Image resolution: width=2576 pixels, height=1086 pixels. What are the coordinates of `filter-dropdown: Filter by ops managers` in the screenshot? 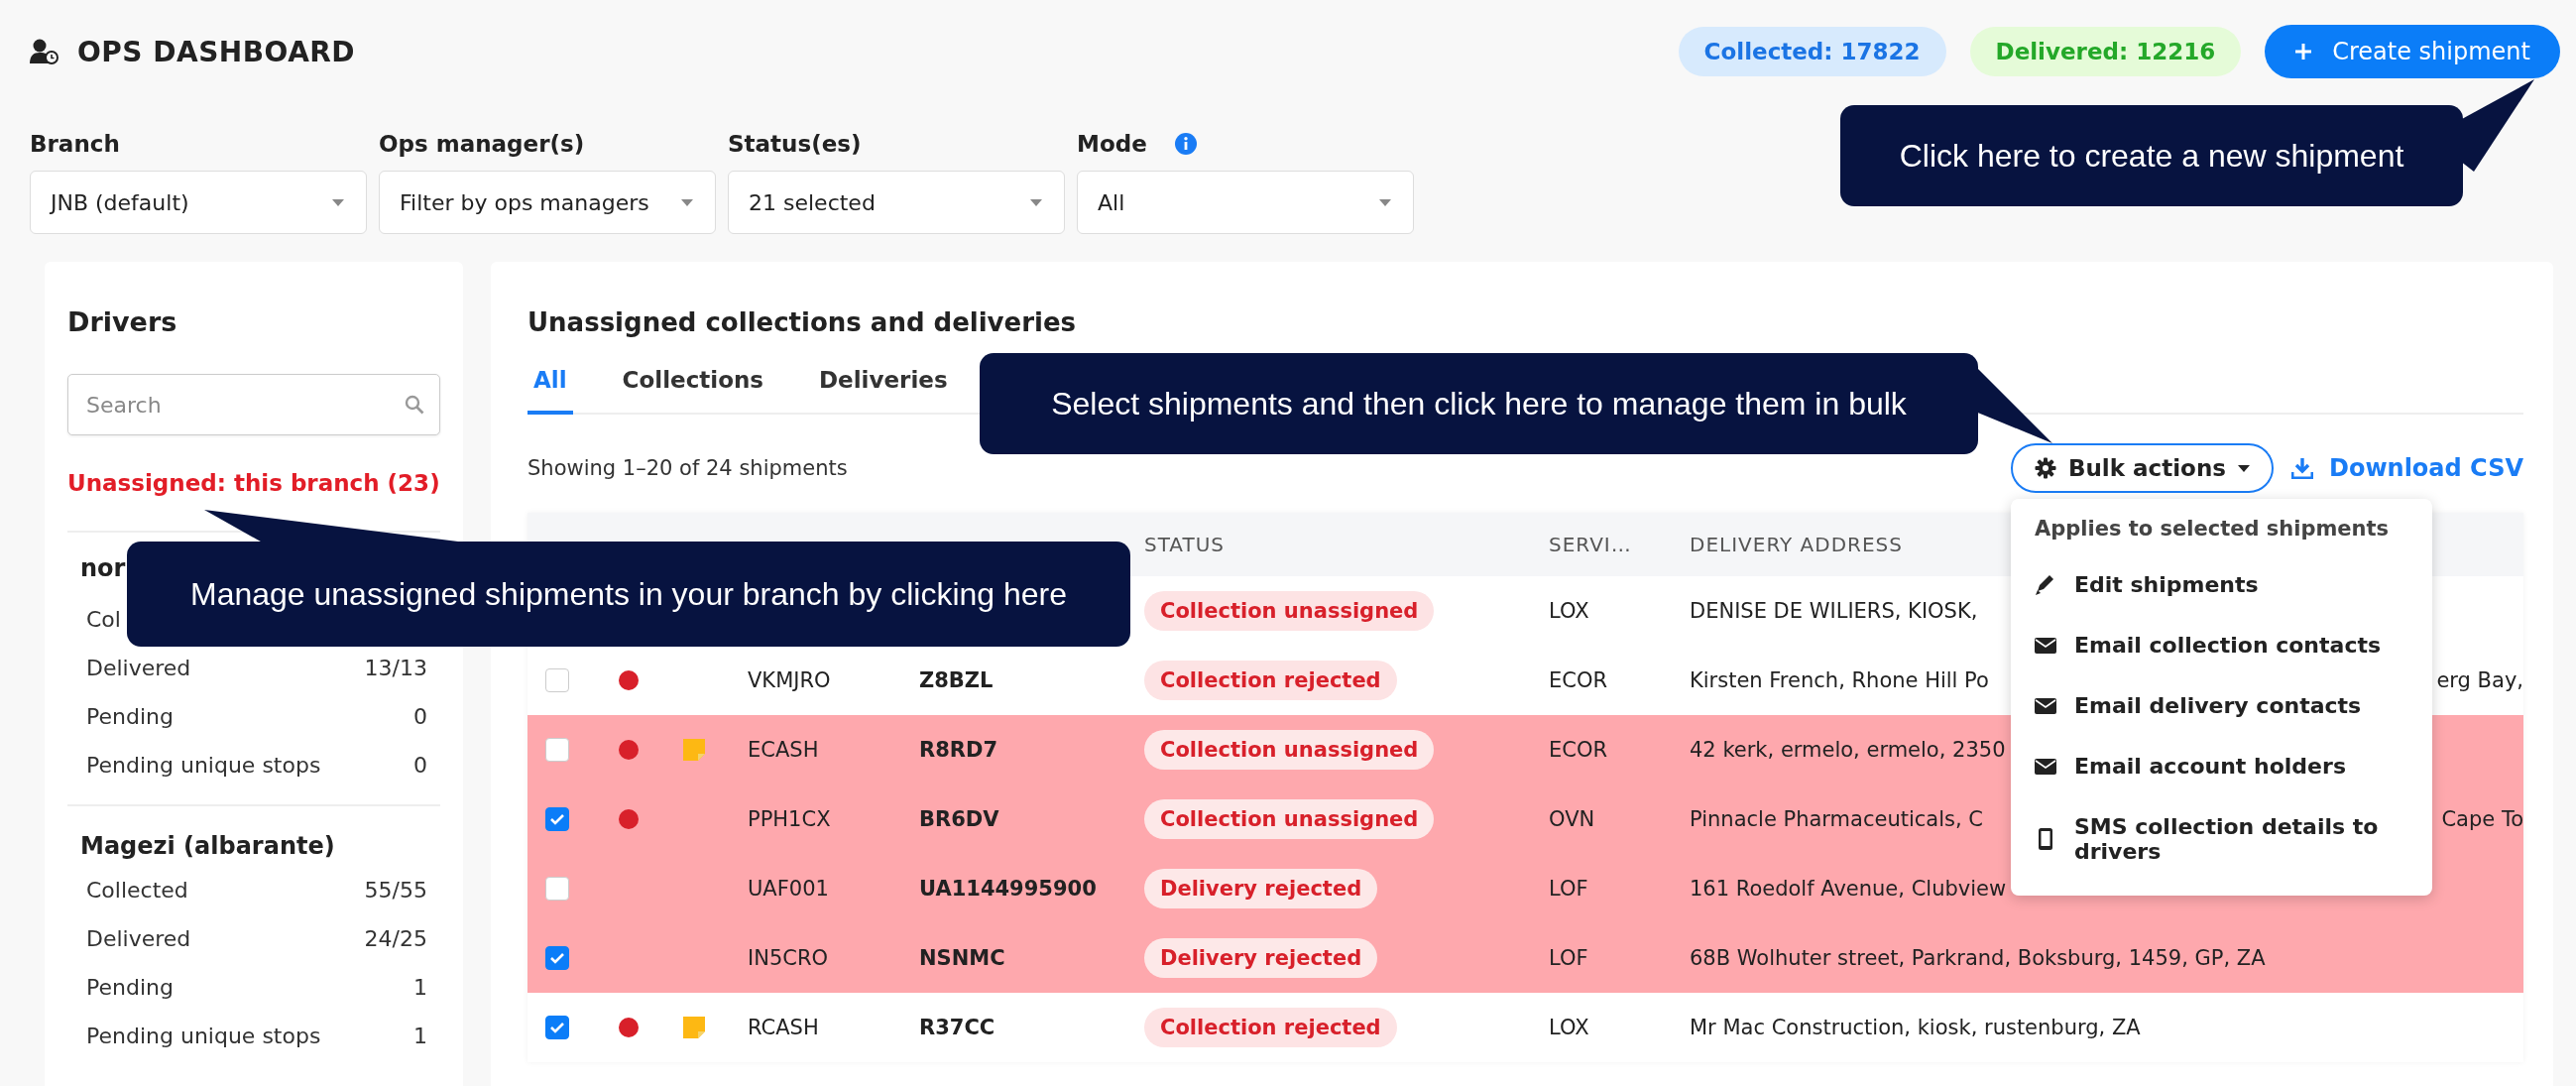 It's located at (547, 203).